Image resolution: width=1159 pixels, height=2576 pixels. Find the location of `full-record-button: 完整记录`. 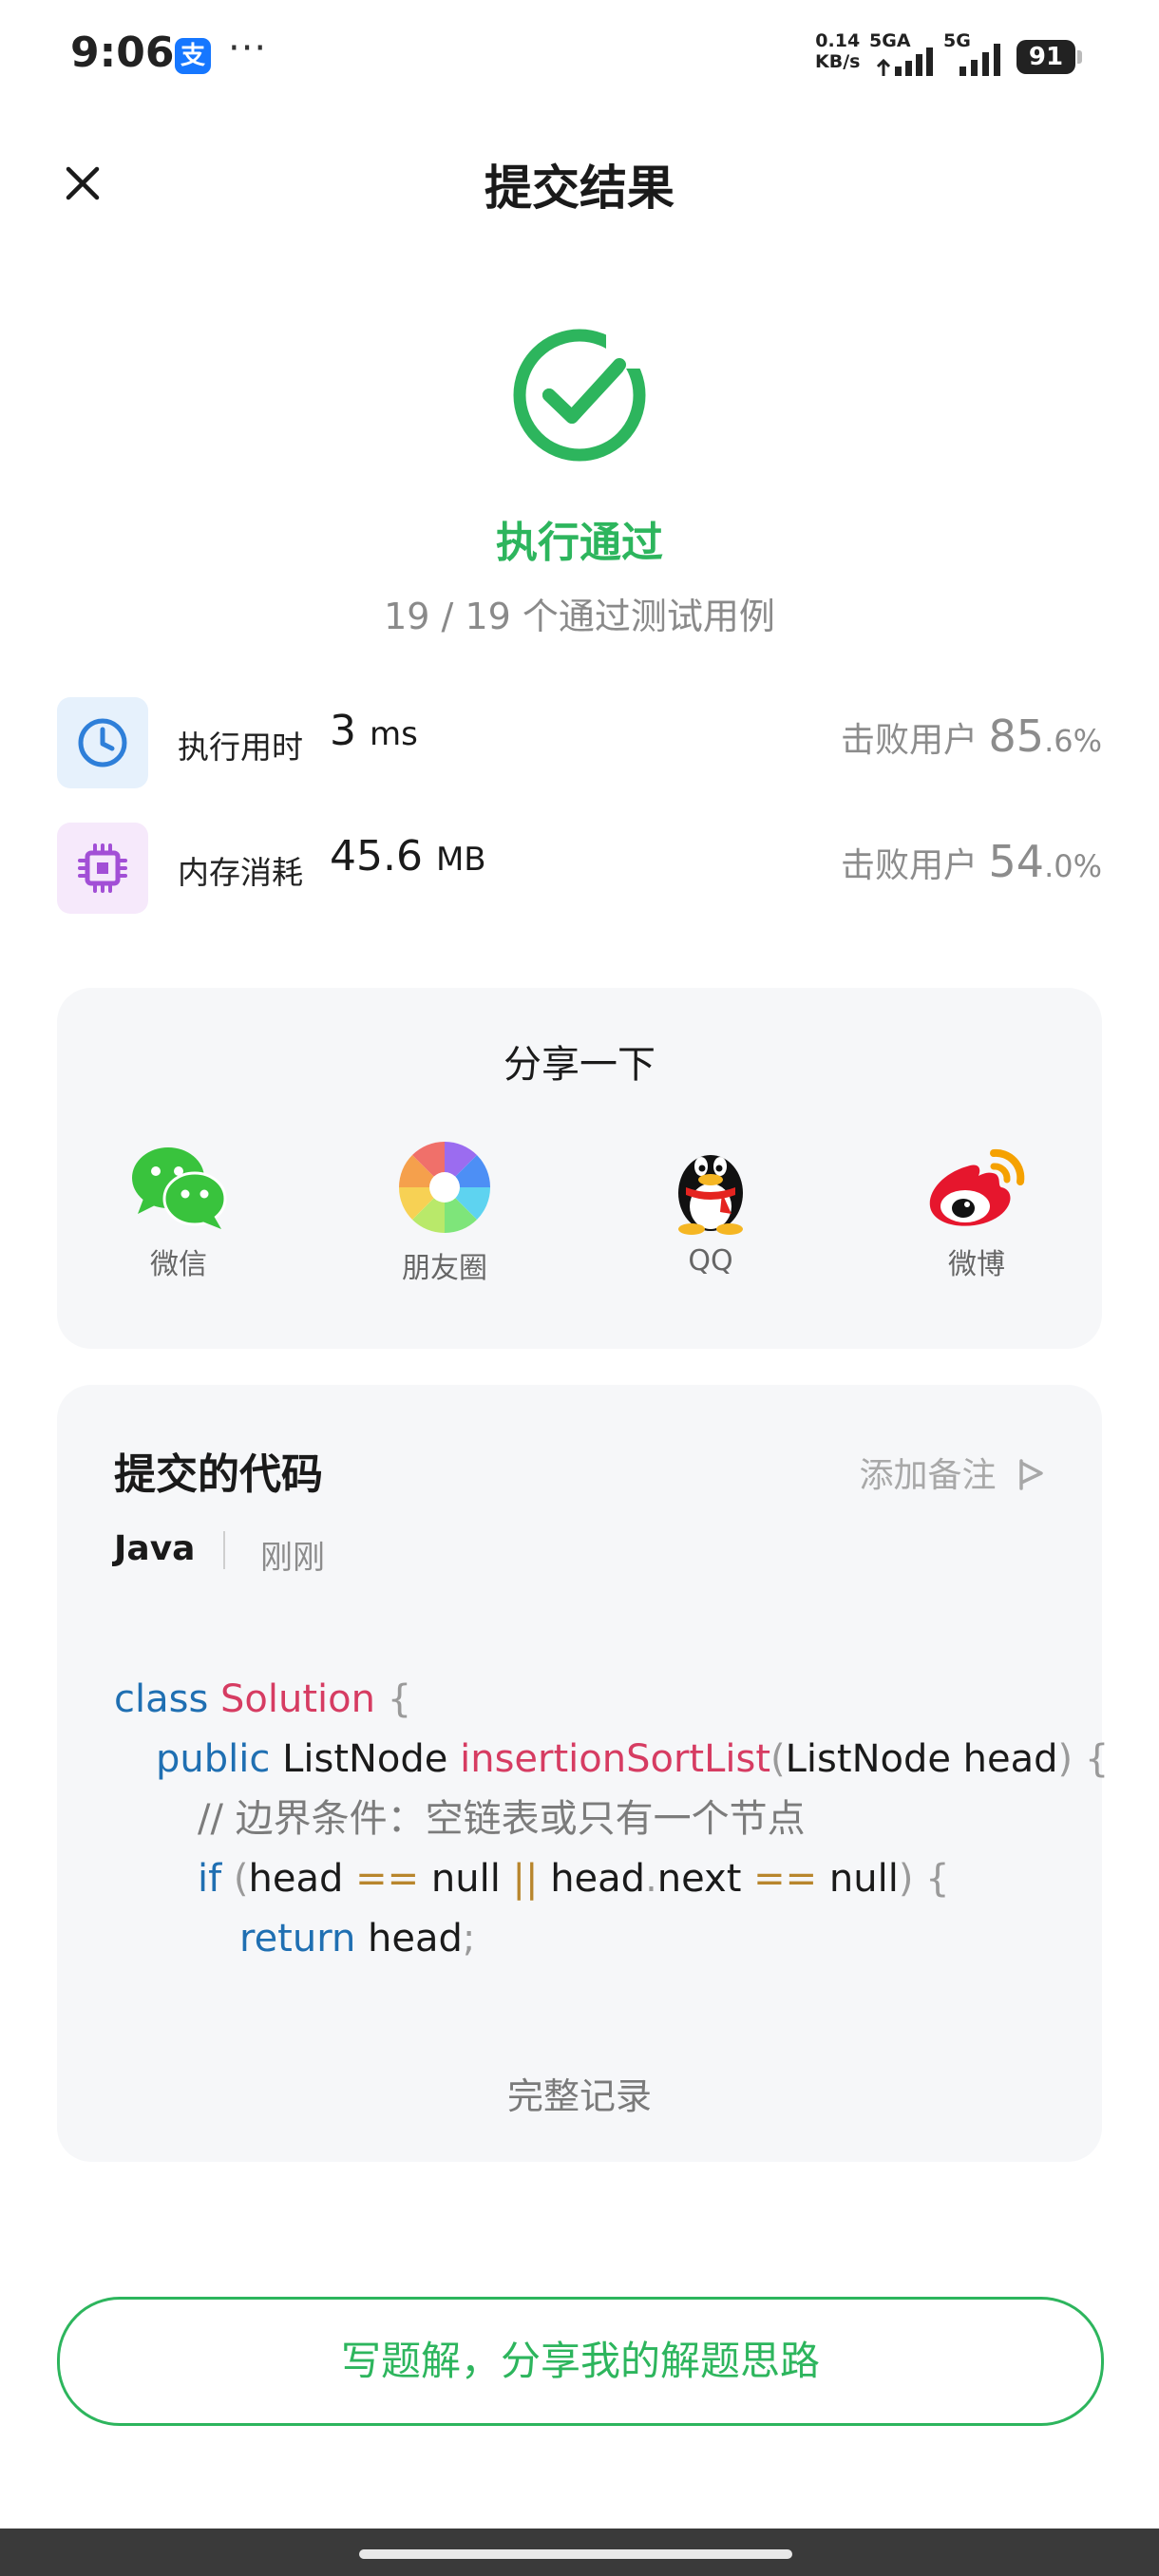

full-record-button: 完整记录 is located at coordinates (579, 2093).